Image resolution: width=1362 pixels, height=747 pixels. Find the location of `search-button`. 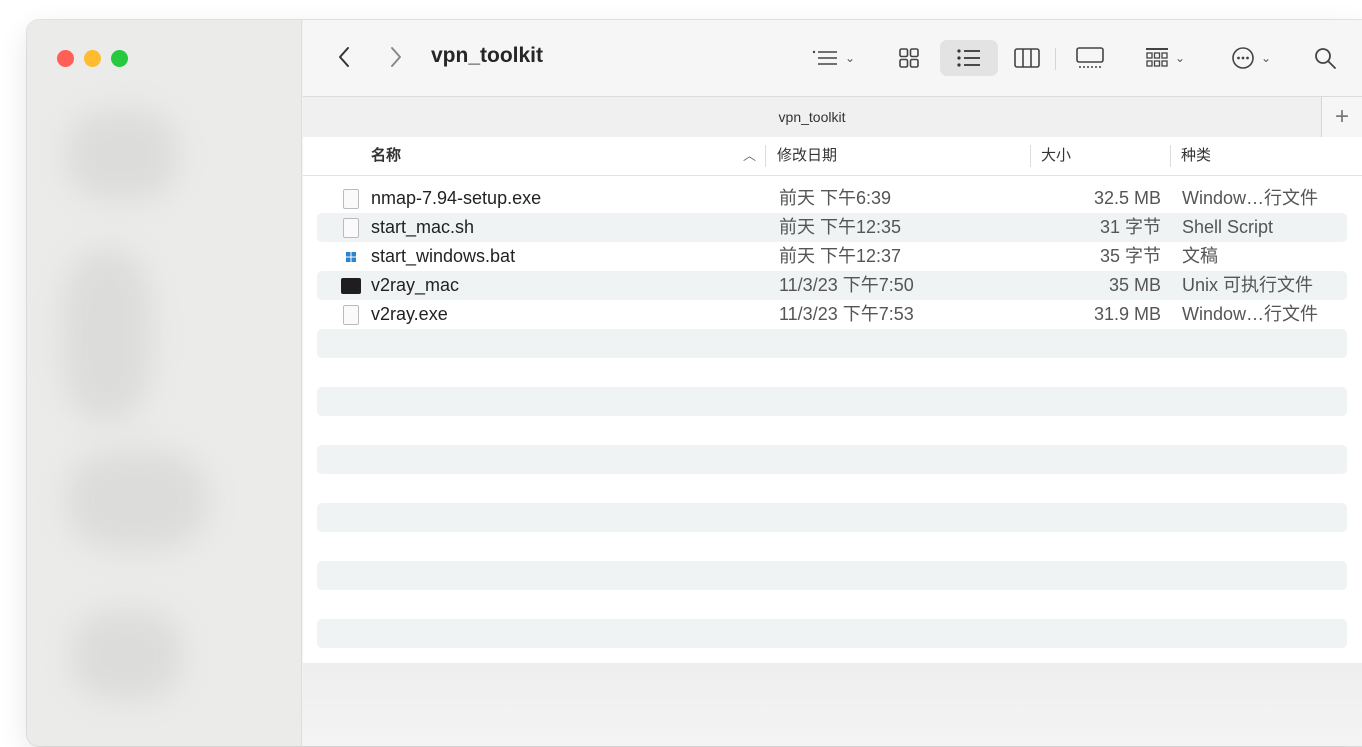

search-button is located at coordinates (1325, 58).